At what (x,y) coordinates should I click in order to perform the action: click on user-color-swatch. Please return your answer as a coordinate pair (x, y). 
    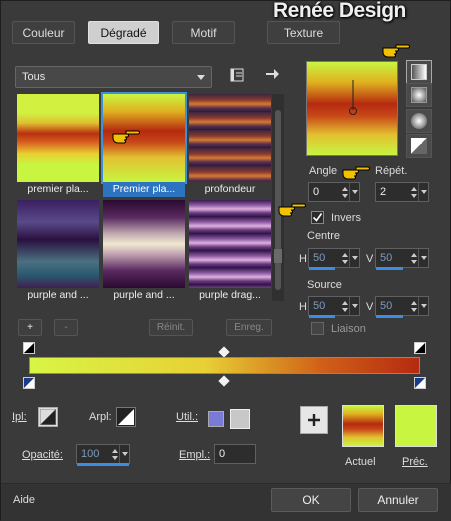
    Looking at the image, I should click on (216, 419).